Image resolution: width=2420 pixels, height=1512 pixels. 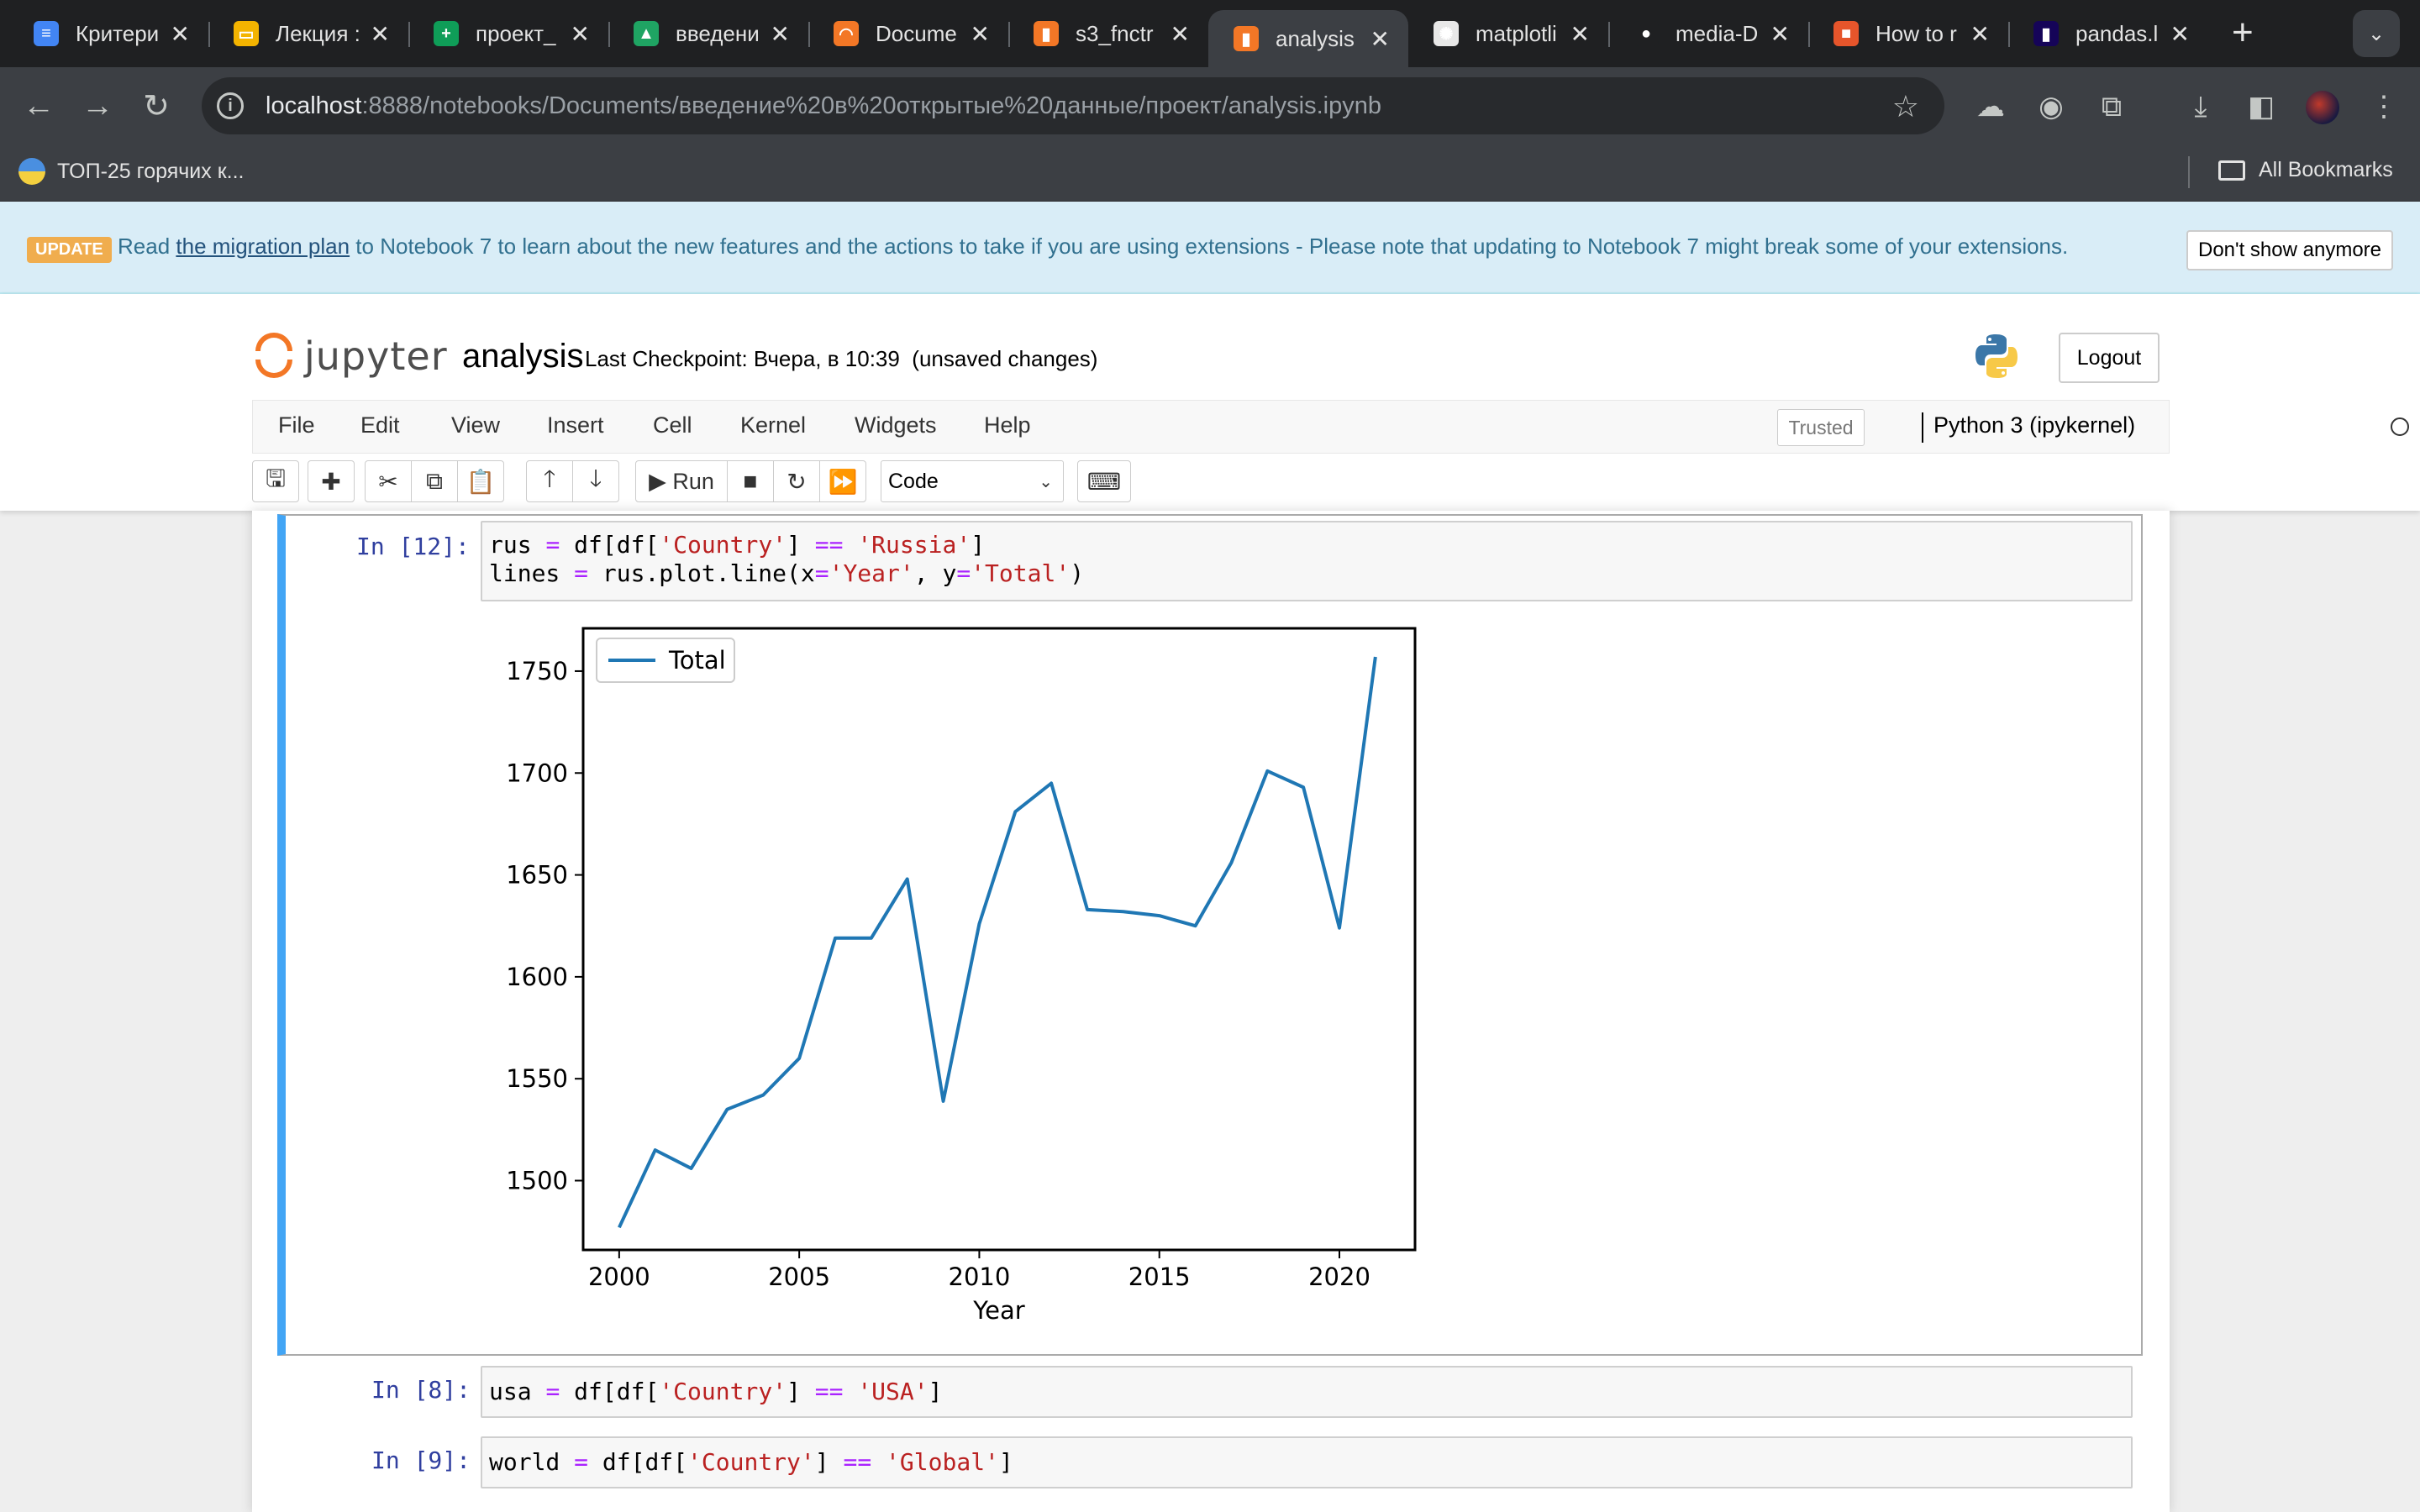 What do you see at coordinates (38, 106) in the screenshot?
I see `back-icon: ←` at bounding box center [38, 106].